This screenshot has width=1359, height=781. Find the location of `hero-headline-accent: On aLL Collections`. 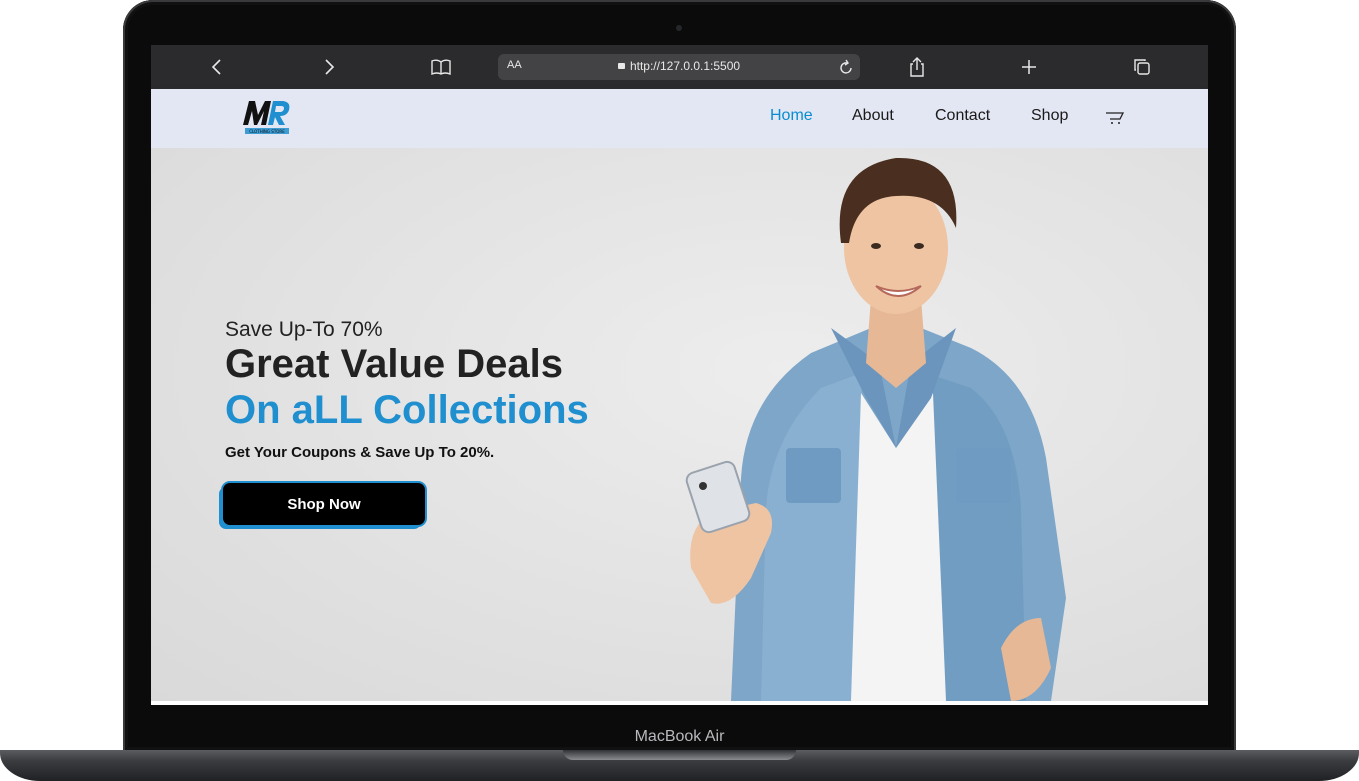

hero-headline-accent: On aLL Collections is located at coordinates (407, 410).